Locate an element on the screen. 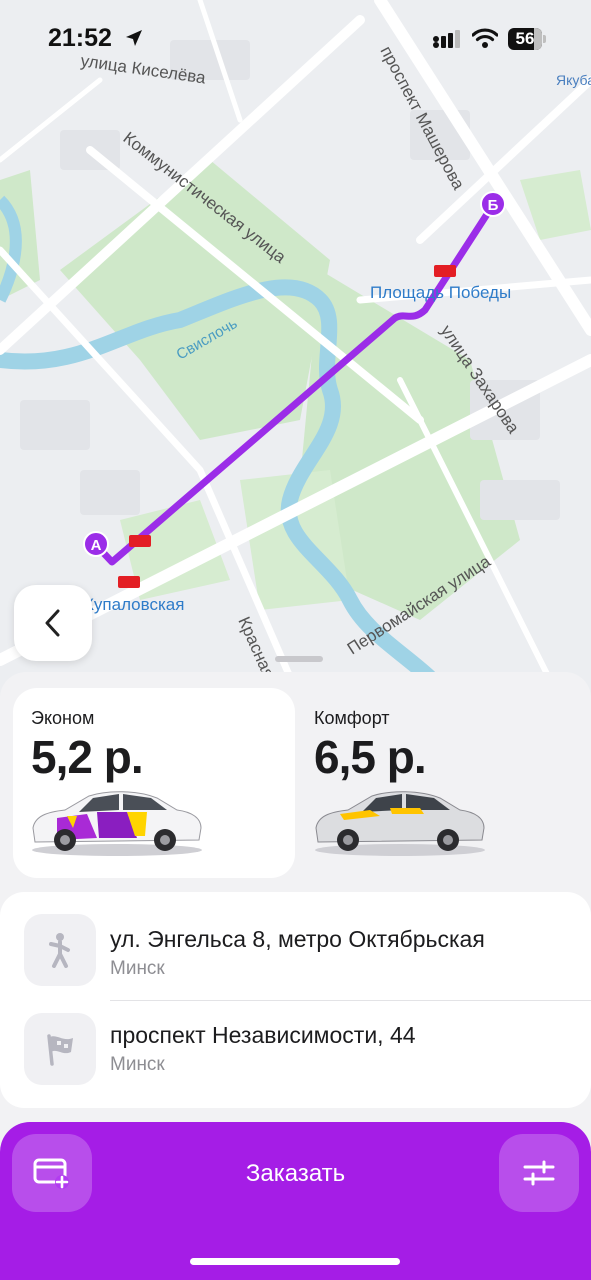 Image resolution: width=591 pixels, height=1280 pixels. status-bar: 21:52 56 is located at coordinates (295, 40).